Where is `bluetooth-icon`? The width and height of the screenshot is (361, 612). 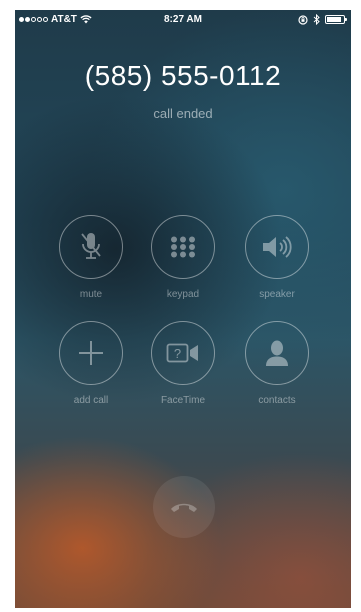
bluetooth-icon is located at coordinates (316, 19).